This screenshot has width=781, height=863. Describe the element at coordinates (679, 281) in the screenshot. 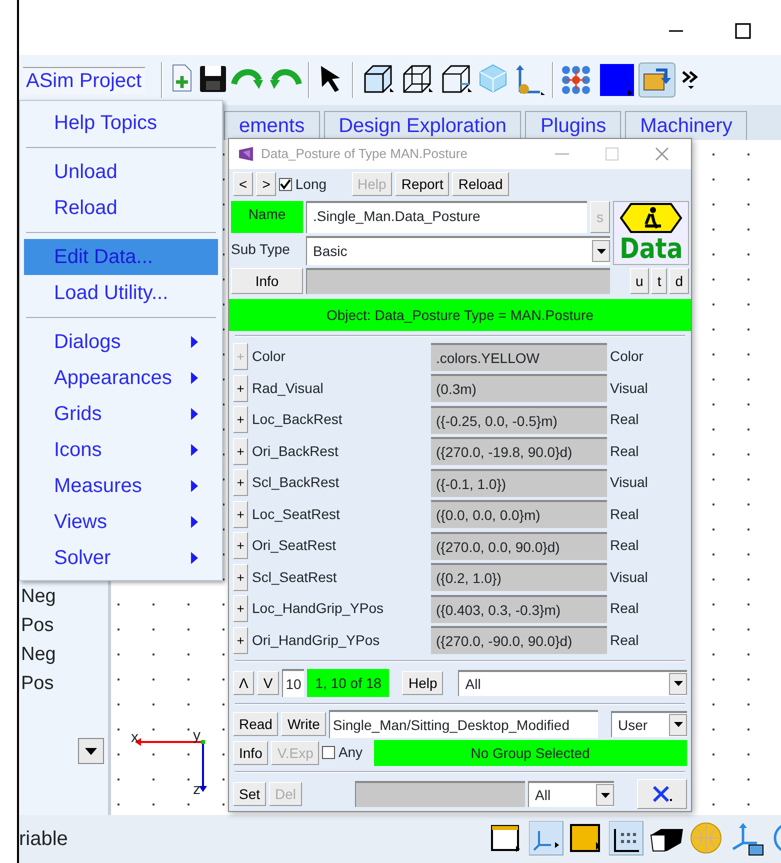

I see `flag-button: d` at that location.